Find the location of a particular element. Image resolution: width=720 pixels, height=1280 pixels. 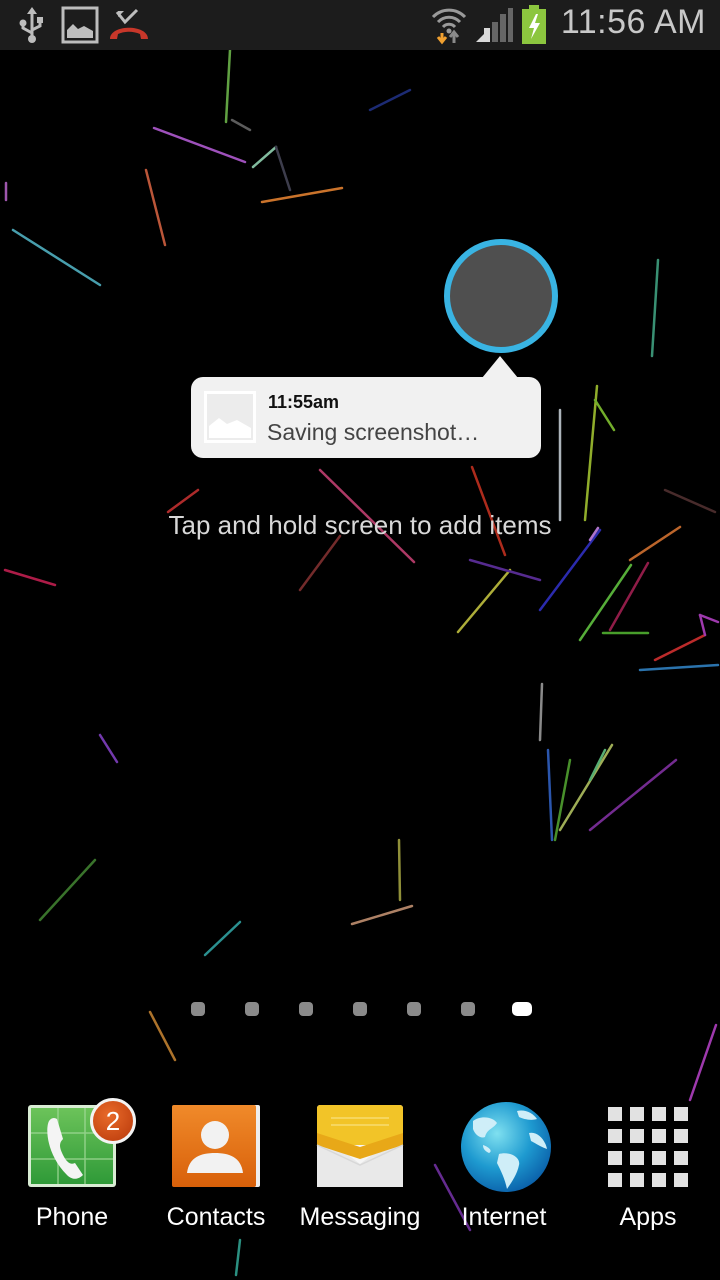

toast-pointer is located at coordinates (500, 367).